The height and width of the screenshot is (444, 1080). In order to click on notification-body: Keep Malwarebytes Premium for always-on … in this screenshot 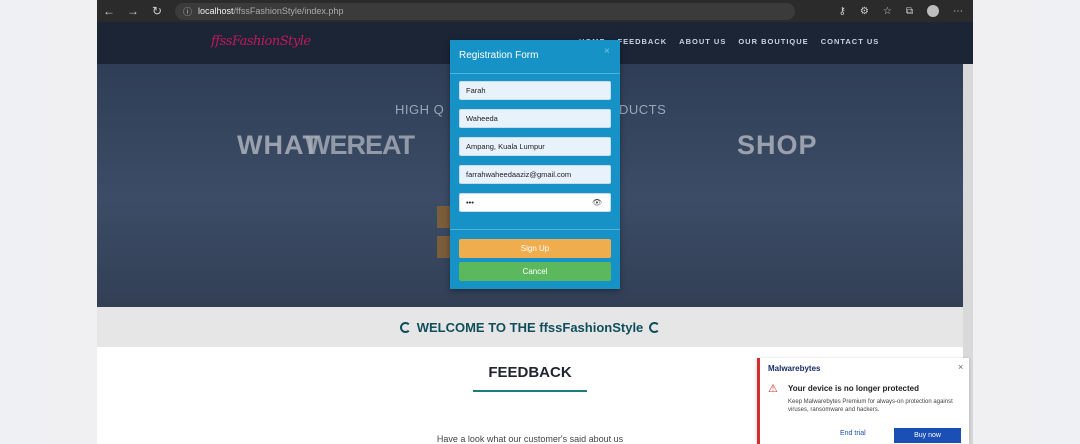, I will do `click(870, 406)`.